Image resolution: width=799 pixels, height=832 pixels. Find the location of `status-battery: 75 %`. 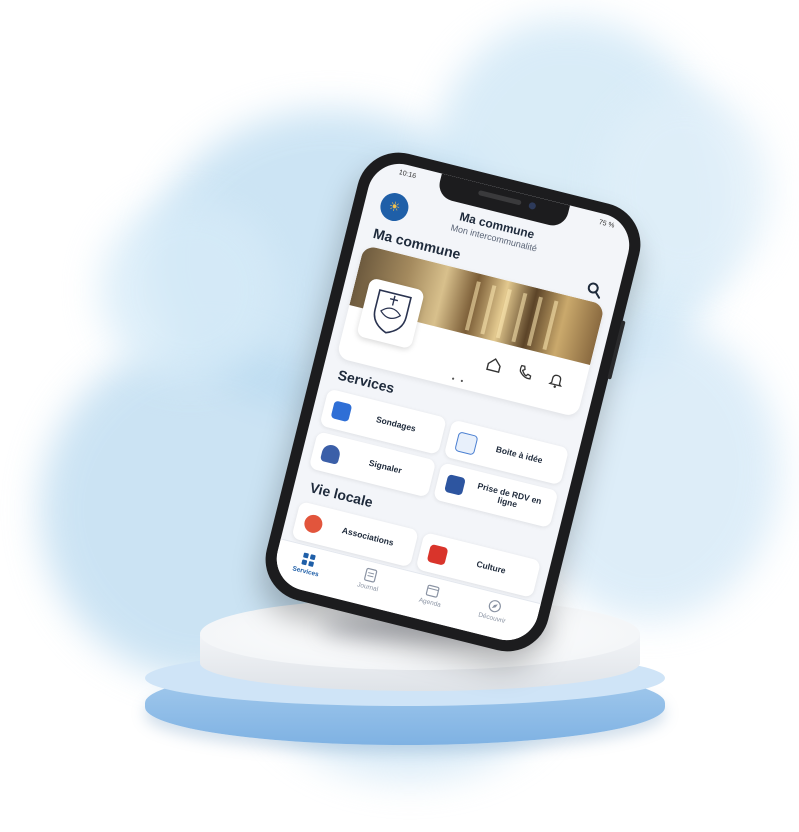

status-battery: 75 % is located at coordinates (606, 224).